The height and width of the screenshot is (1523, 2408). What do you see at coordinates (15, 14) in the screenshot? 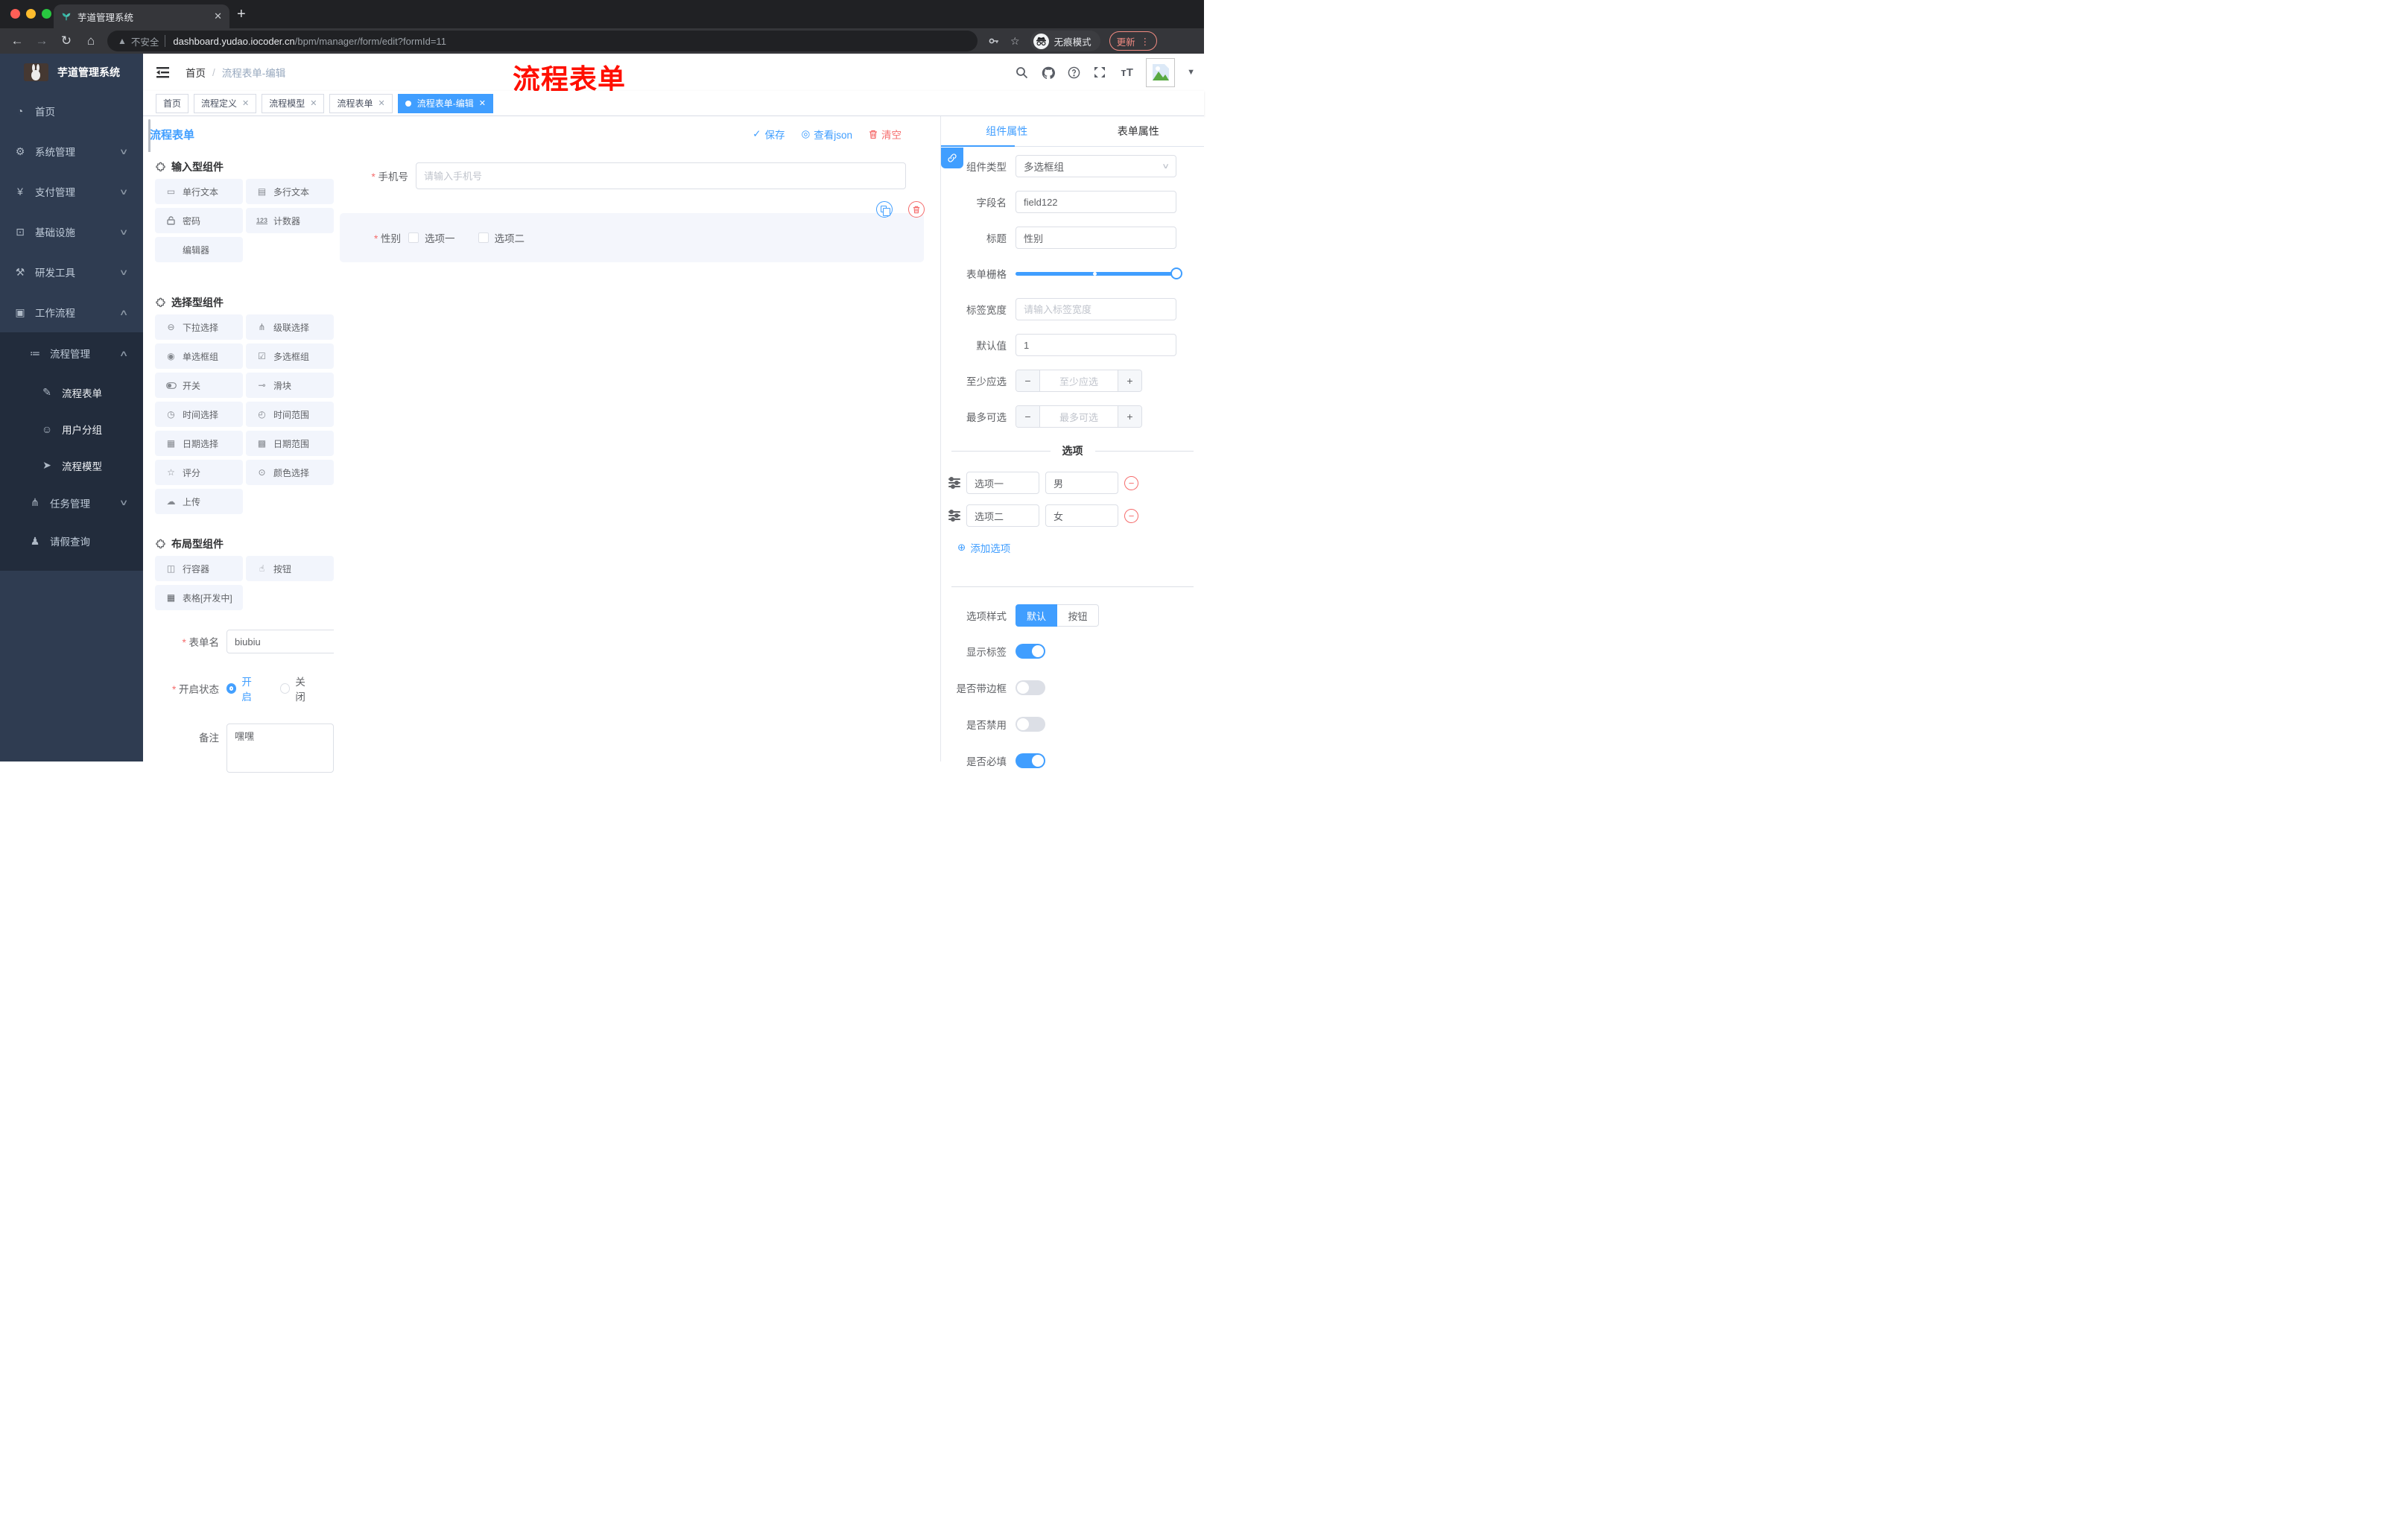
I see `close-window-button` at bounding box center [15, 14].